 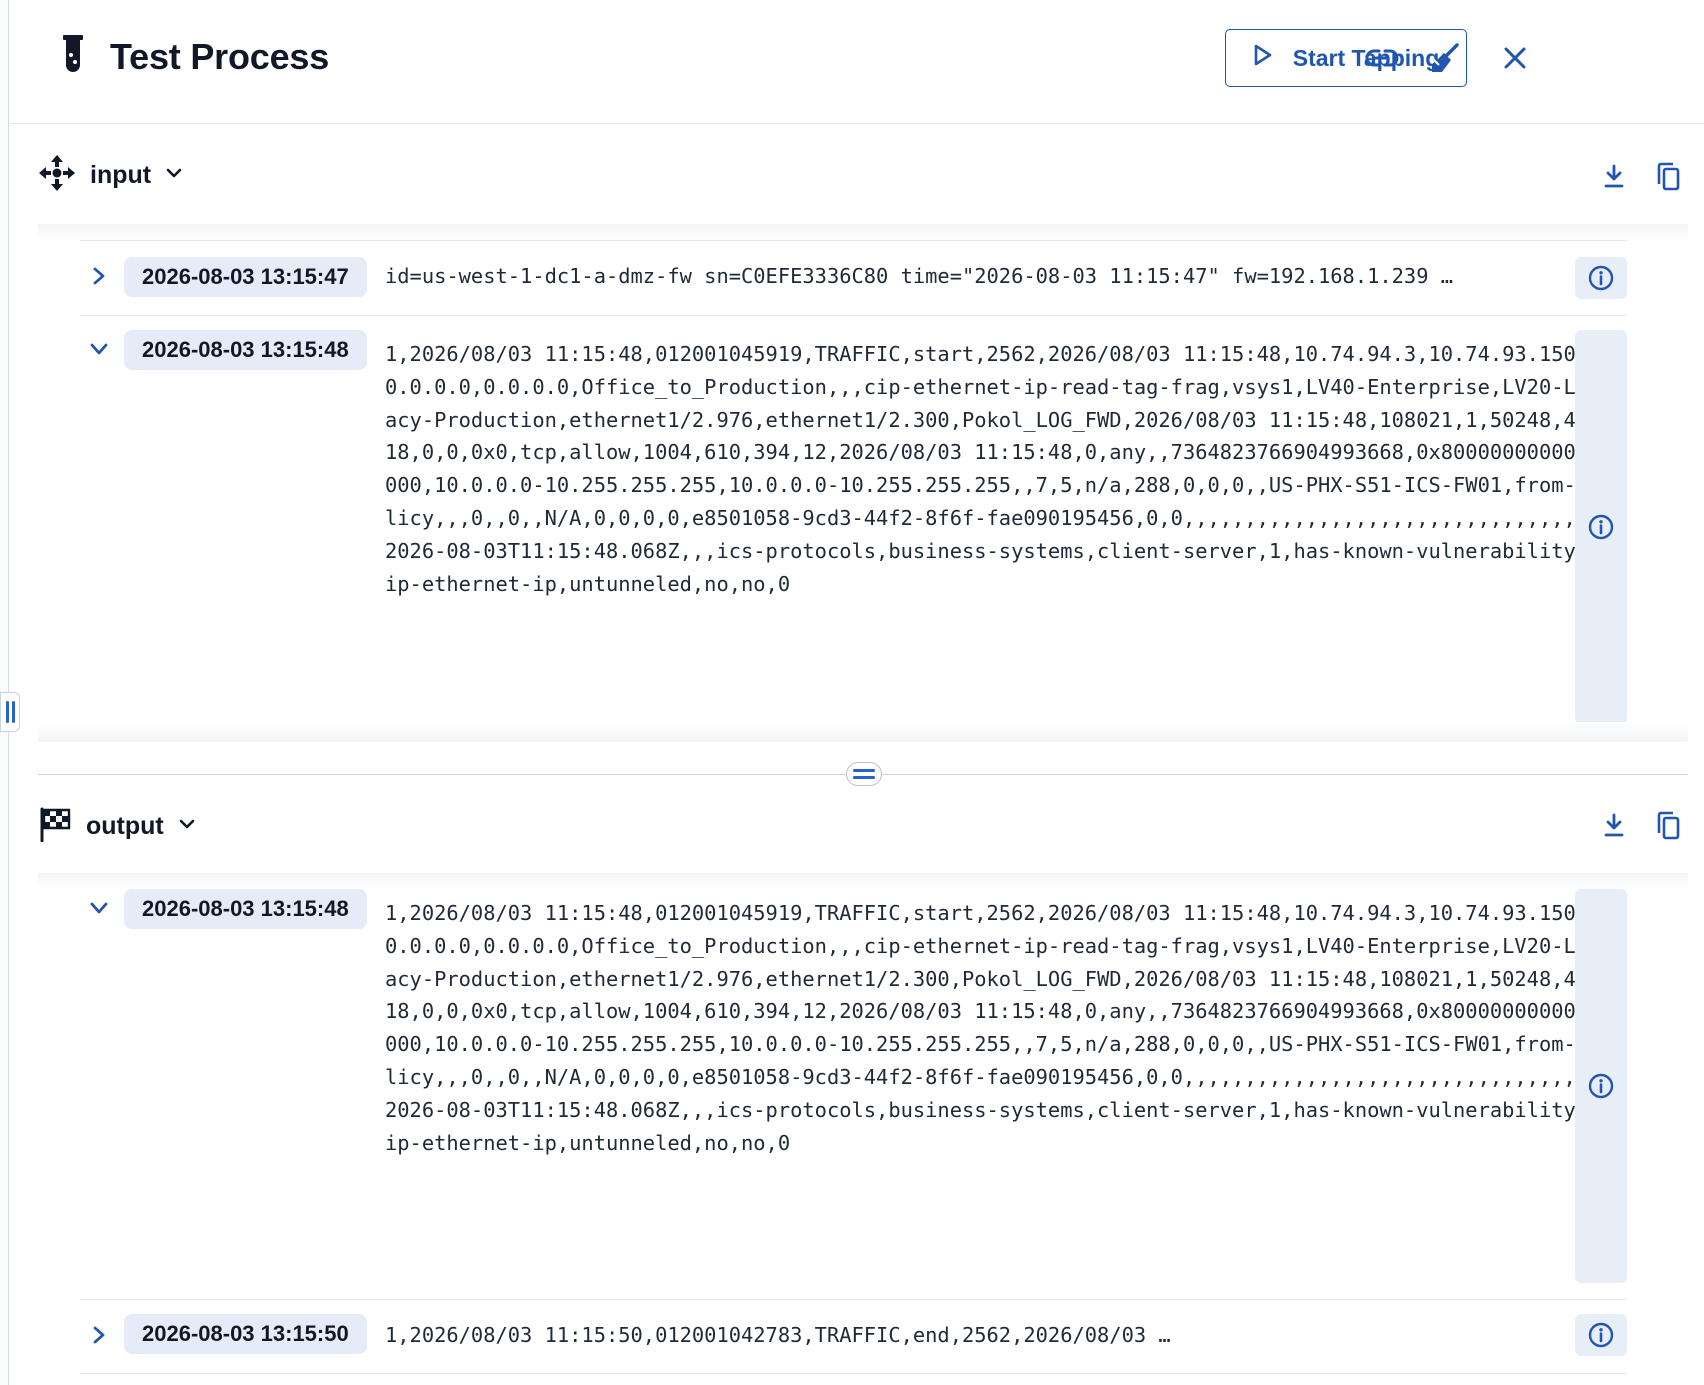 I want to click on checkered-flag-icon, so click(x=55, y=826).